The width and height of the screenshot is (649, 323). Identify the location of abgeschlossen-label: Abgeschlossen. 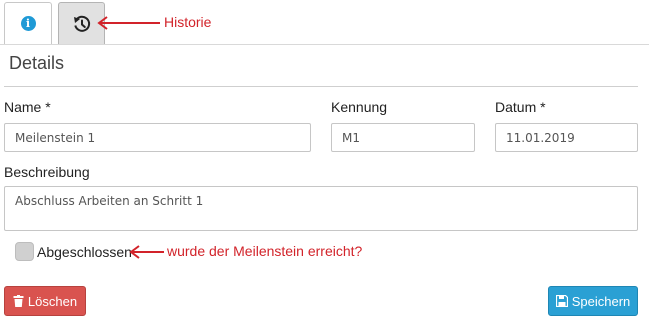
(84, 252).